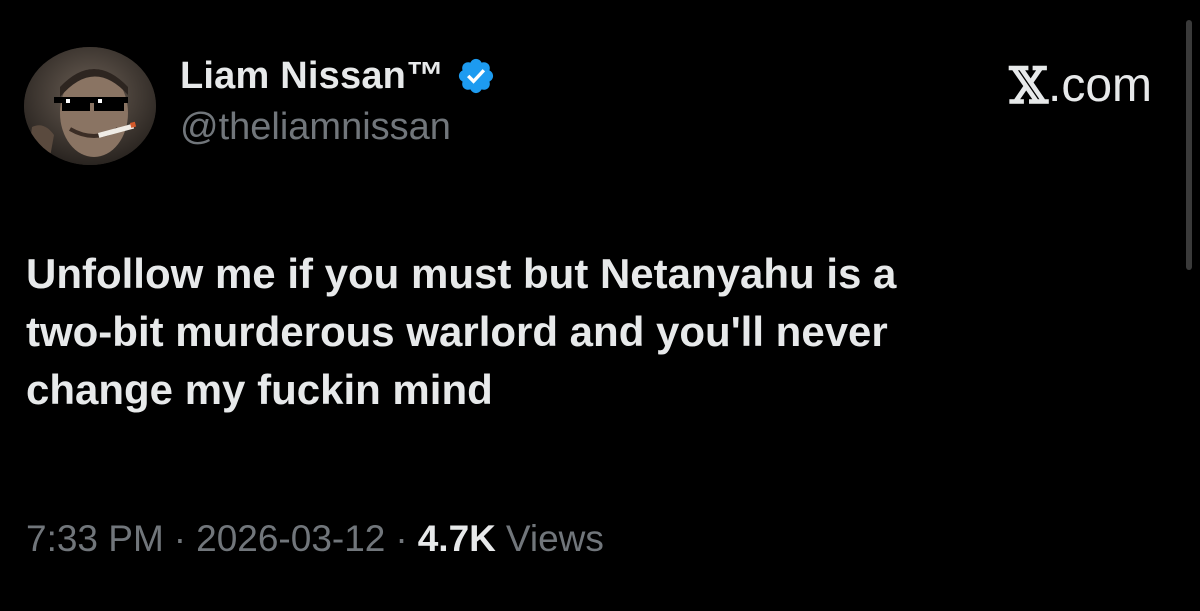 This screenshot has height=611, width=1200. What do you see at coordinates (554, 538) in the screenshot?
I see `views-label: Views` at bounding box center [554, 538].